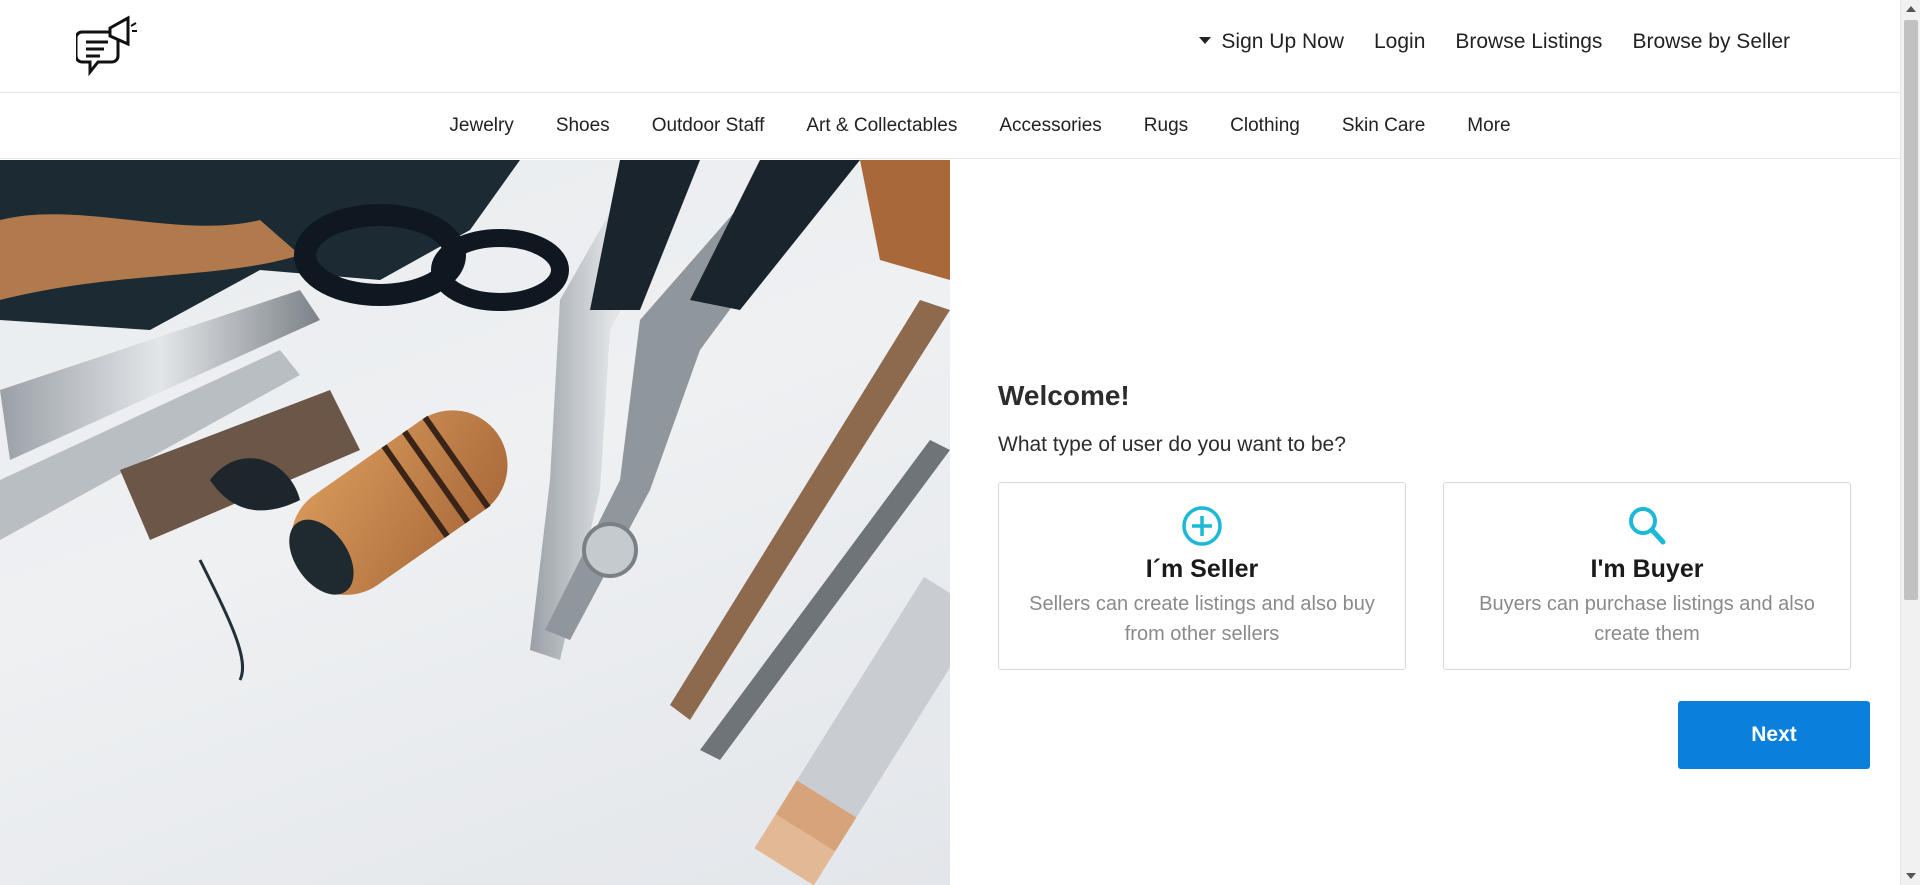  What do you see at coordinates (881, 126) in the screenshot?
I see `category-art-collectables: Art & Collectables` at bounding box center [881, 126].